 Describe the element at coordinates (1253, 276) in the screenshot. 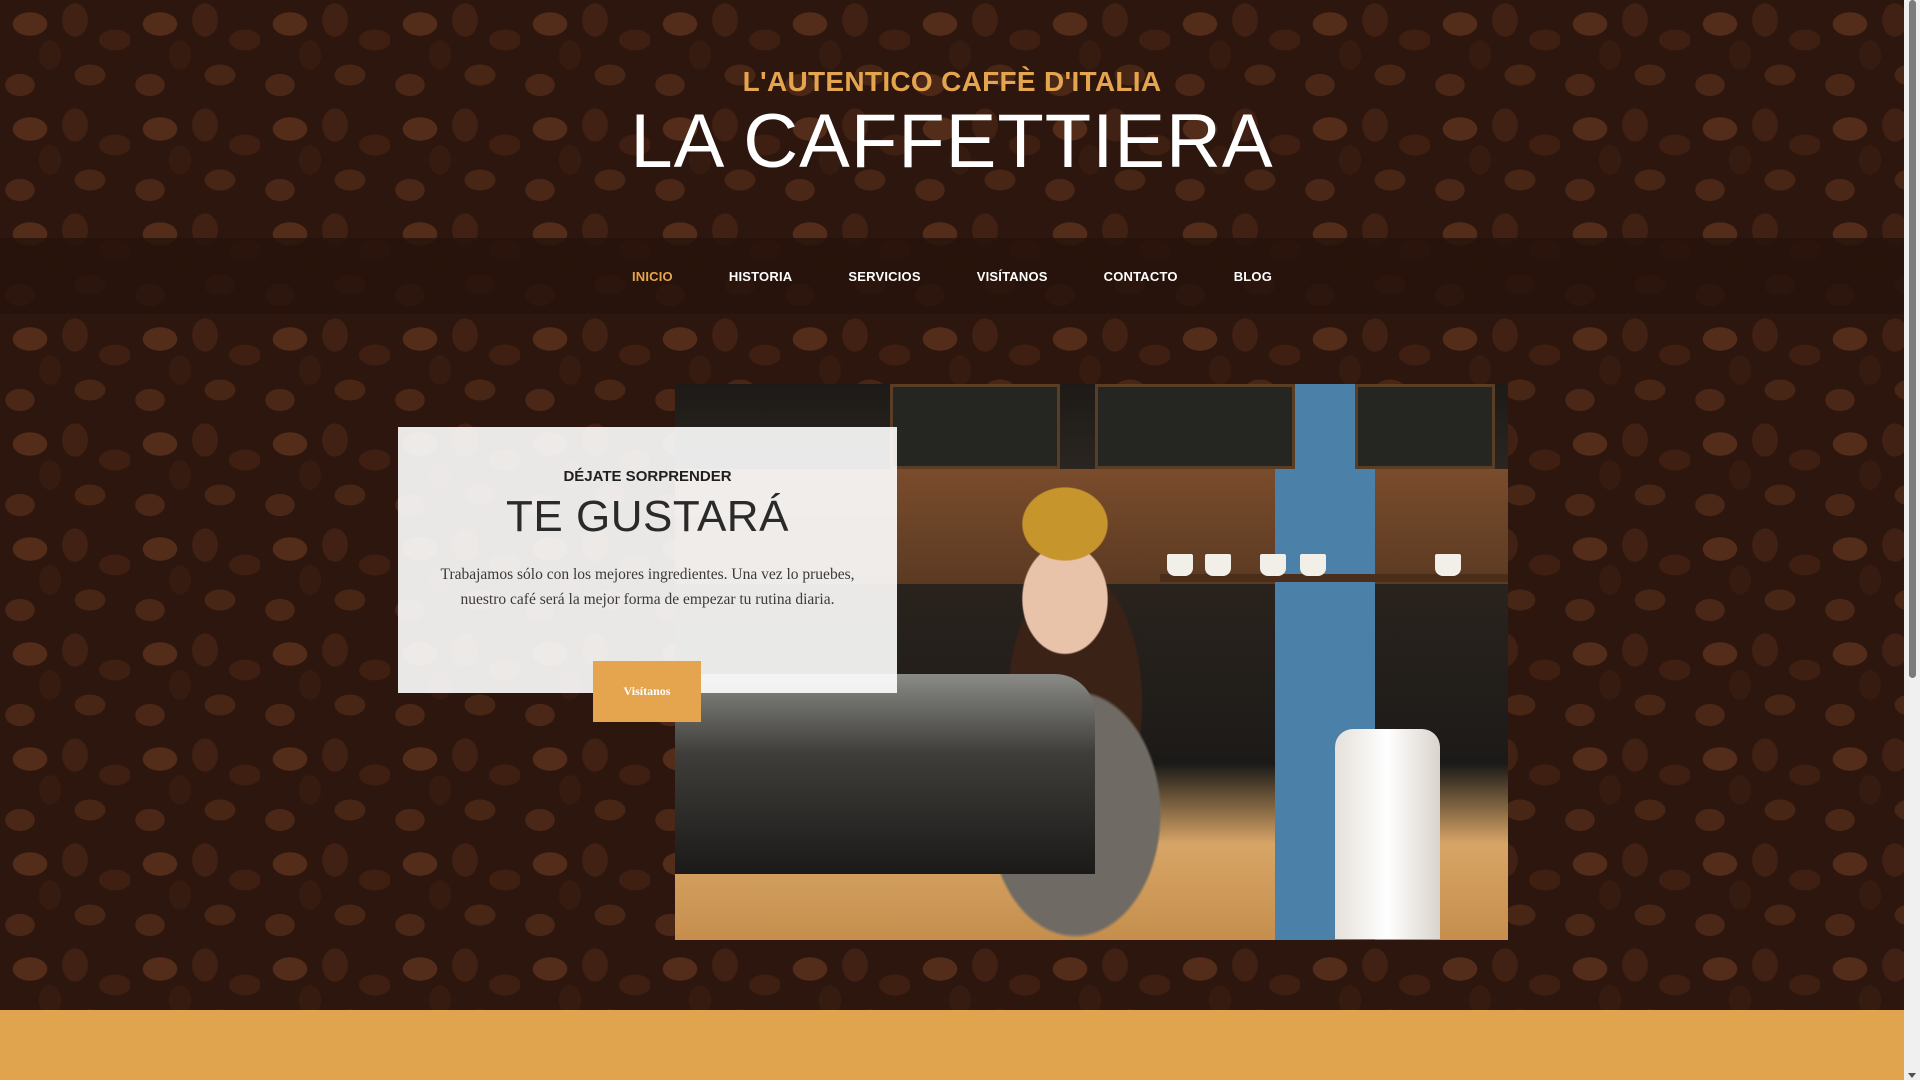

I see `nav-link-blog: BLOG` at that location.